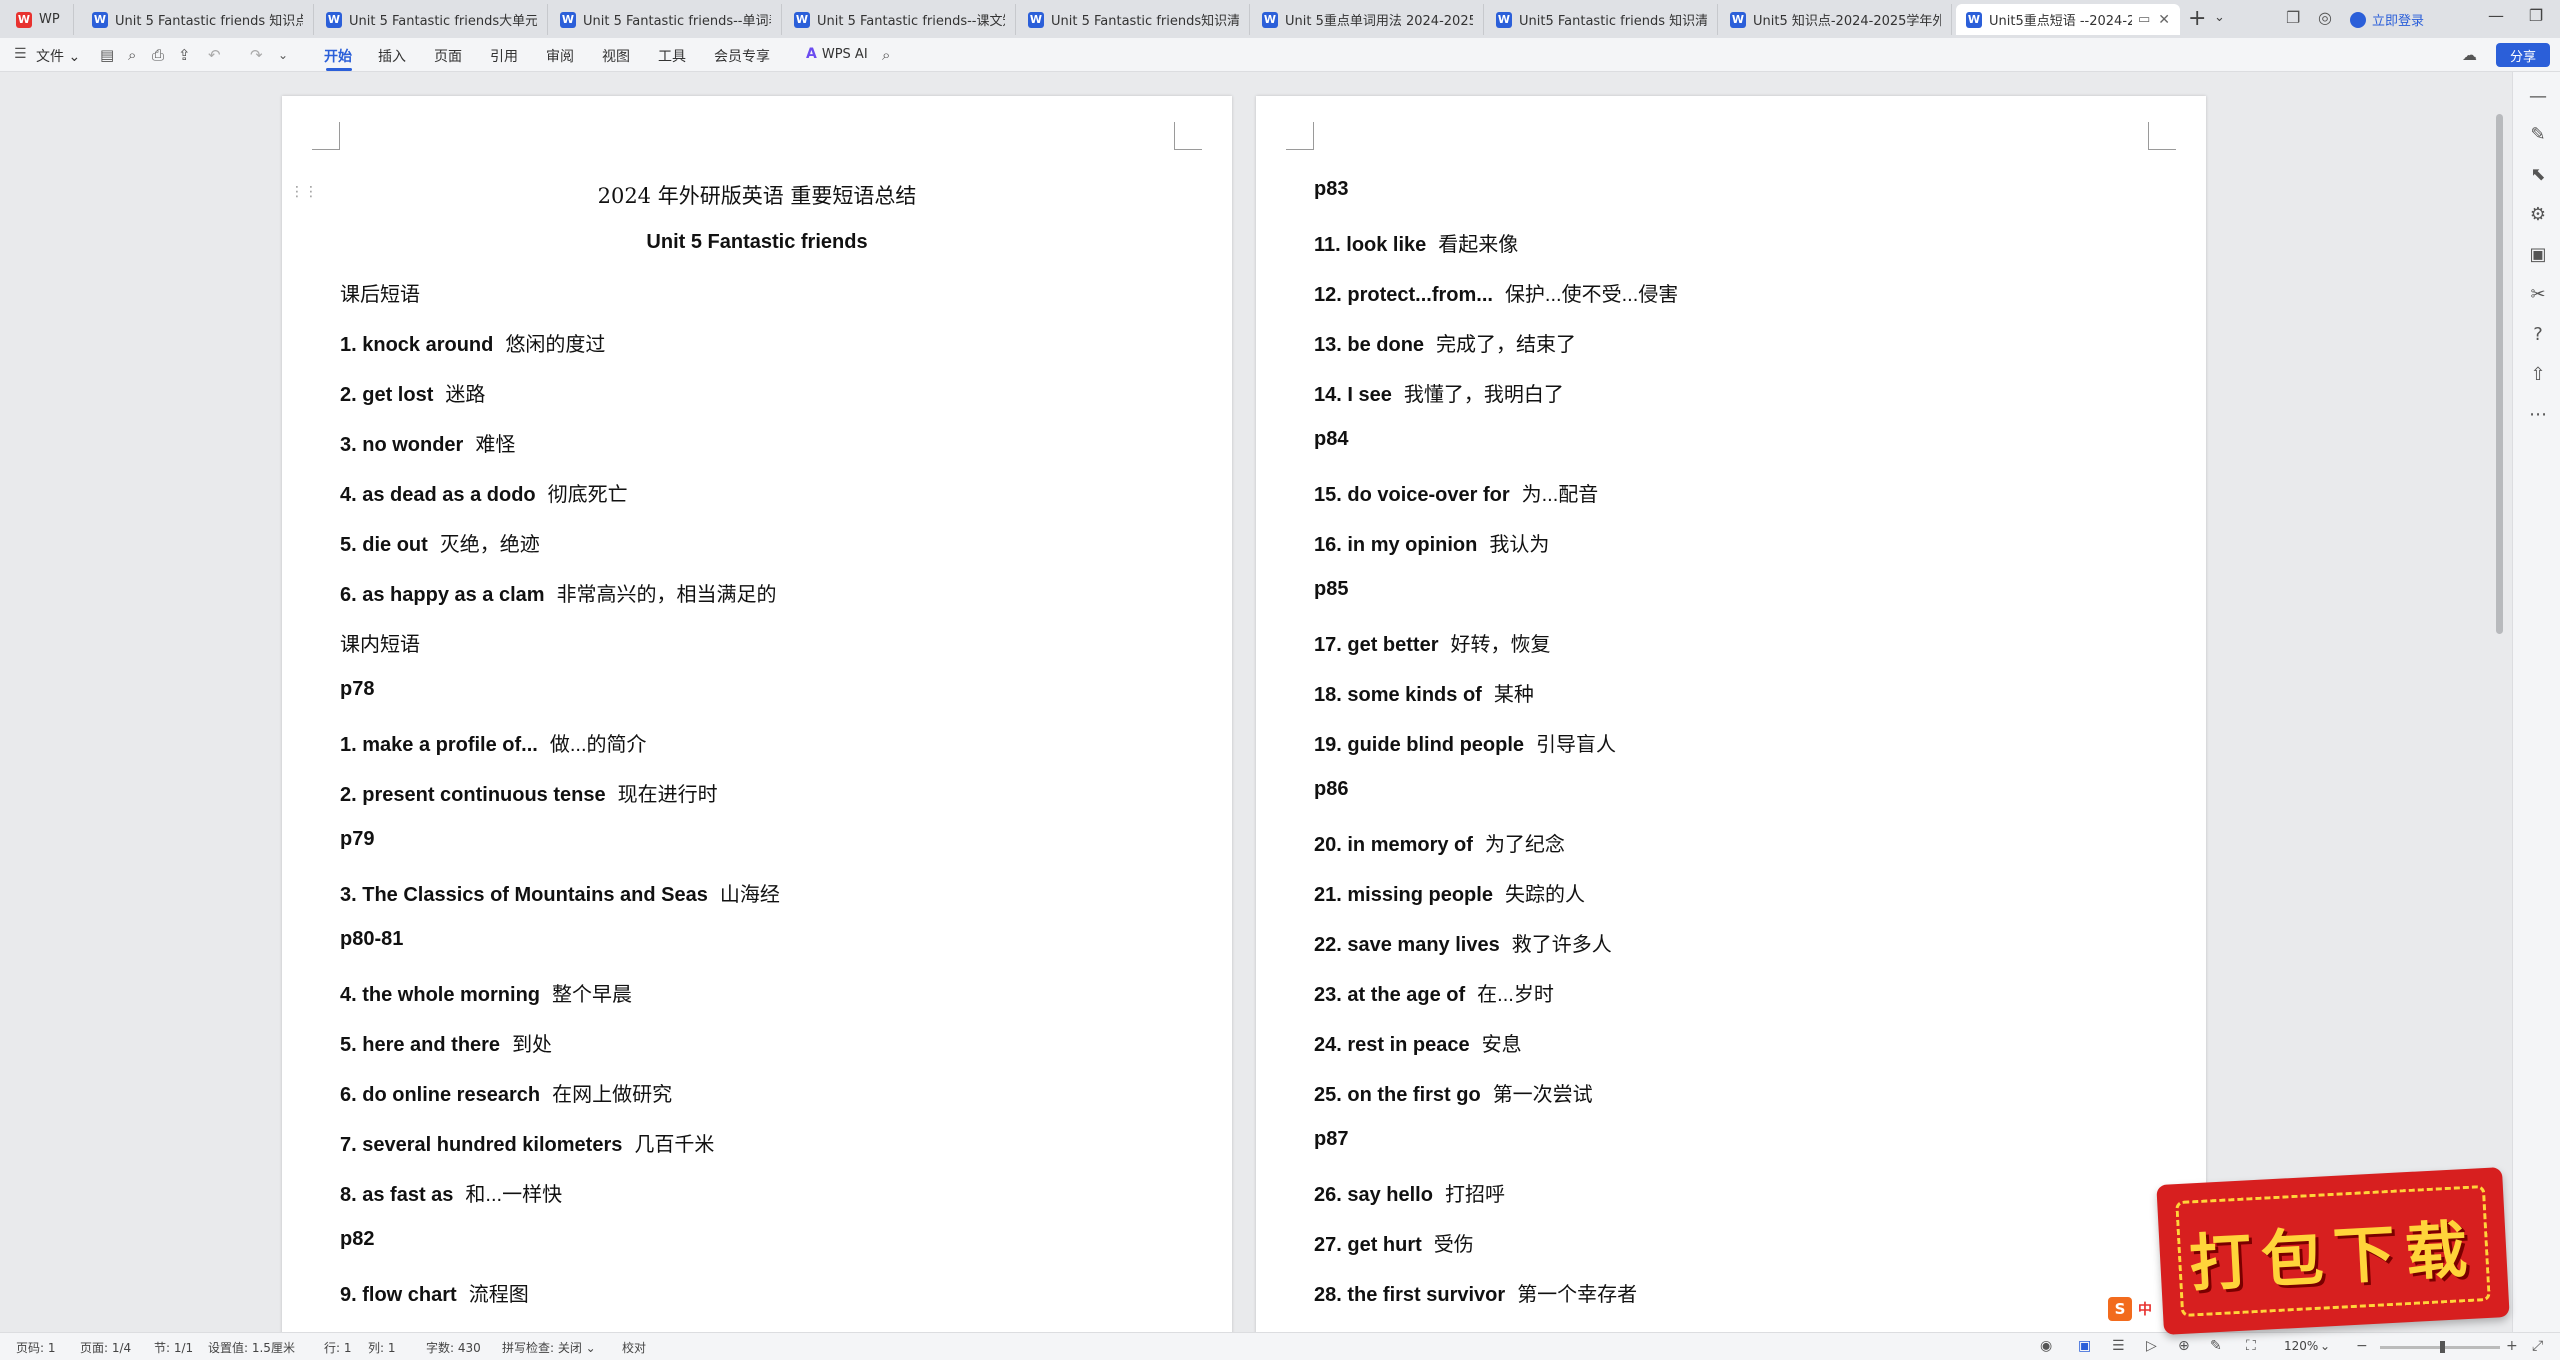  I want to click on scrollbar-thumb, so click(2499, 374).